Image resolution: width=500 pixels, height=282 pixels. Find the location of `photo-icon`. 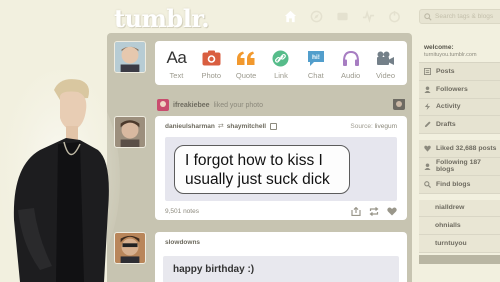

photo-icon is located at coordinates (211, 58).